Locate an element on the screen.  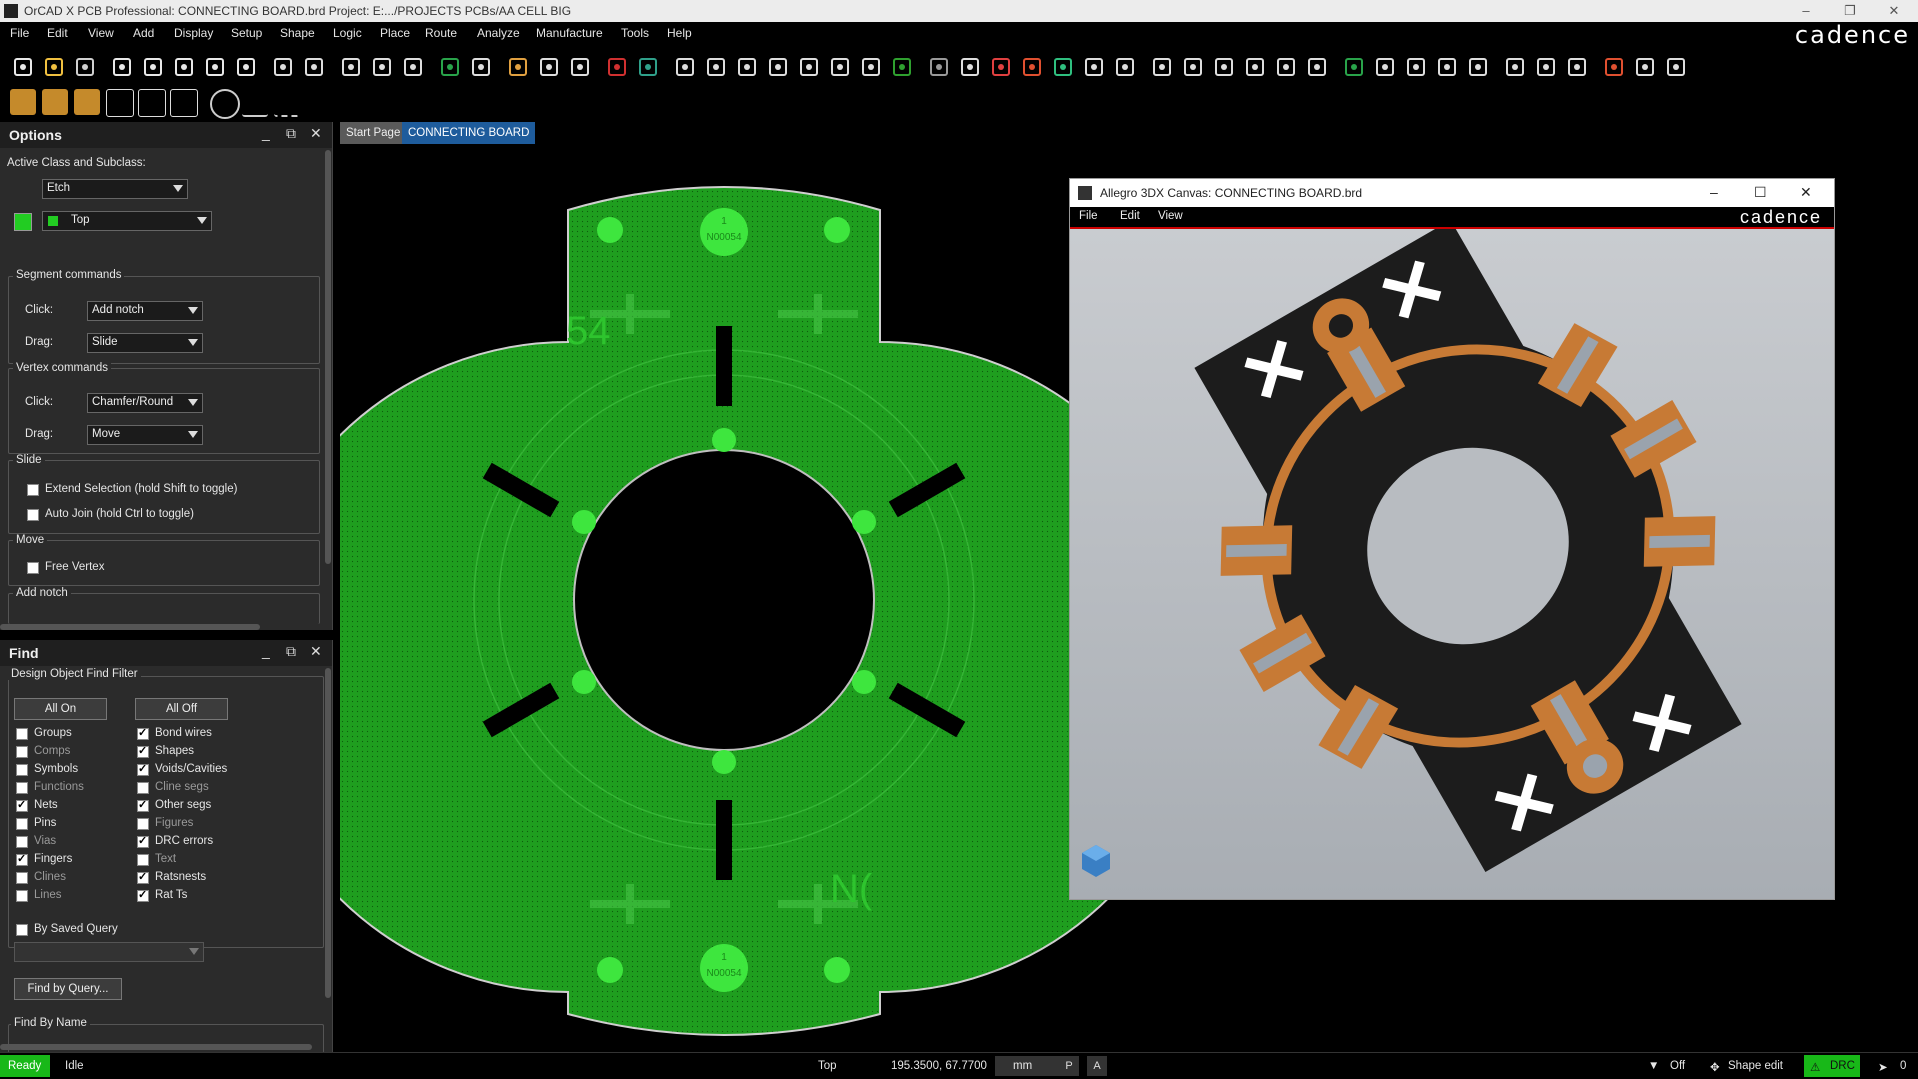
all-on-button: All On is located at coordinates (60, 709).